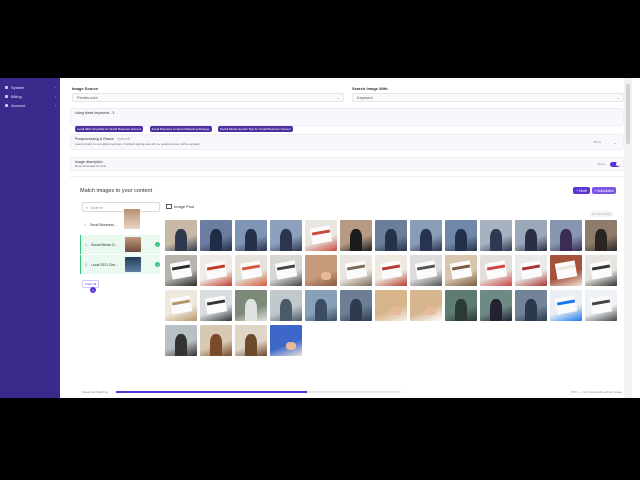  I want to click on postprocess-state: Show, so click(597, 142).